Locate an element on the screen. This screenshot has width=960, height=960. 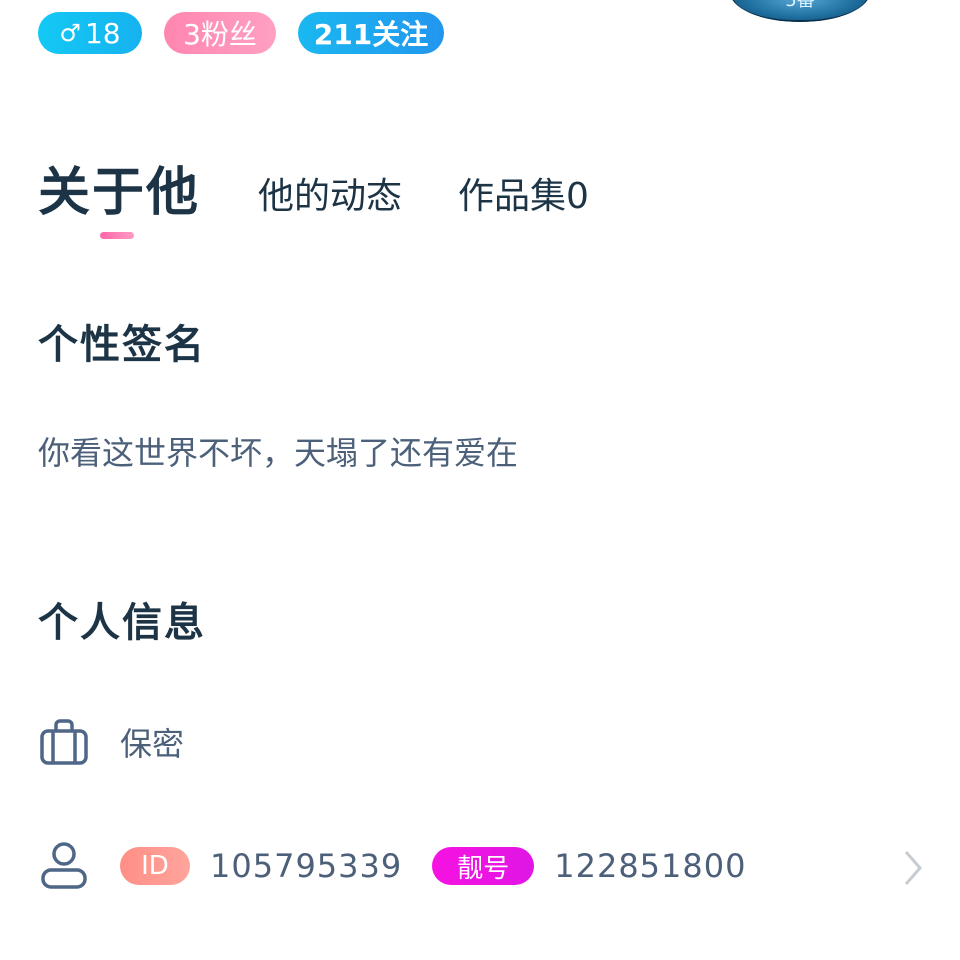
gender-age-badge: ♂ 18 is located at coordinates (90, 33).